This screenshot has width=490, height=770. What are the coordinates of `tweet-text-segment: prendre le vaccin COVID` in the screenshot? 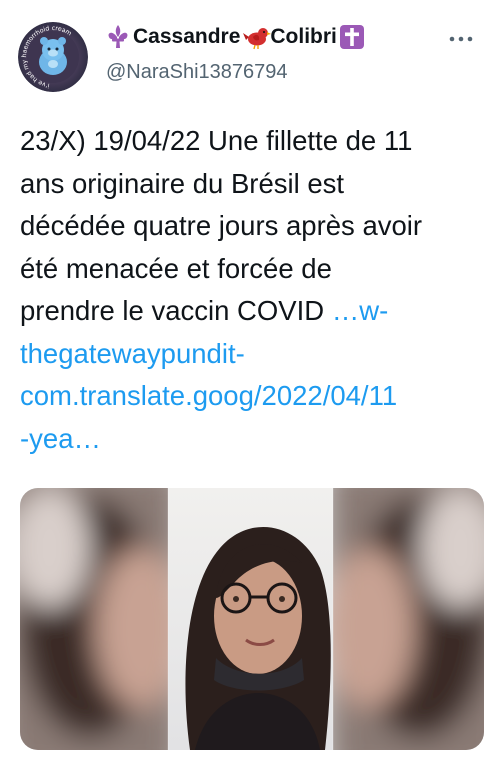 It's located at (176, 310).